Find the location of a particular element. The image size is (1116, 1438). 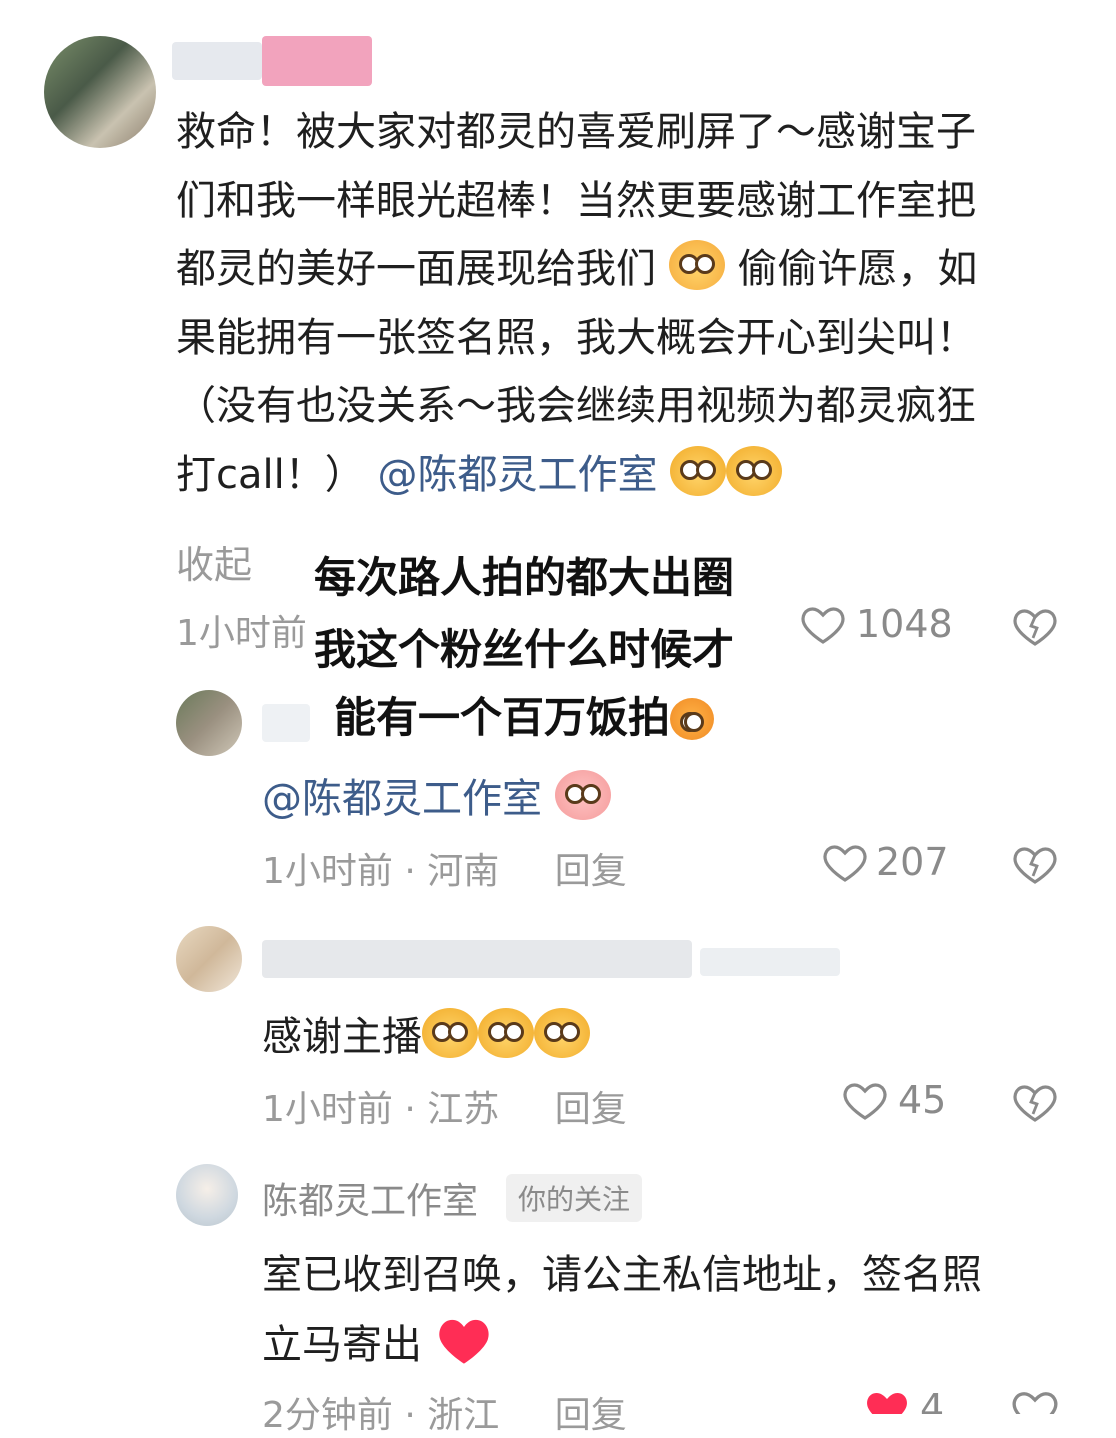

reply-author: 陈都灵工作室 is located at coordinates (370, 1198).